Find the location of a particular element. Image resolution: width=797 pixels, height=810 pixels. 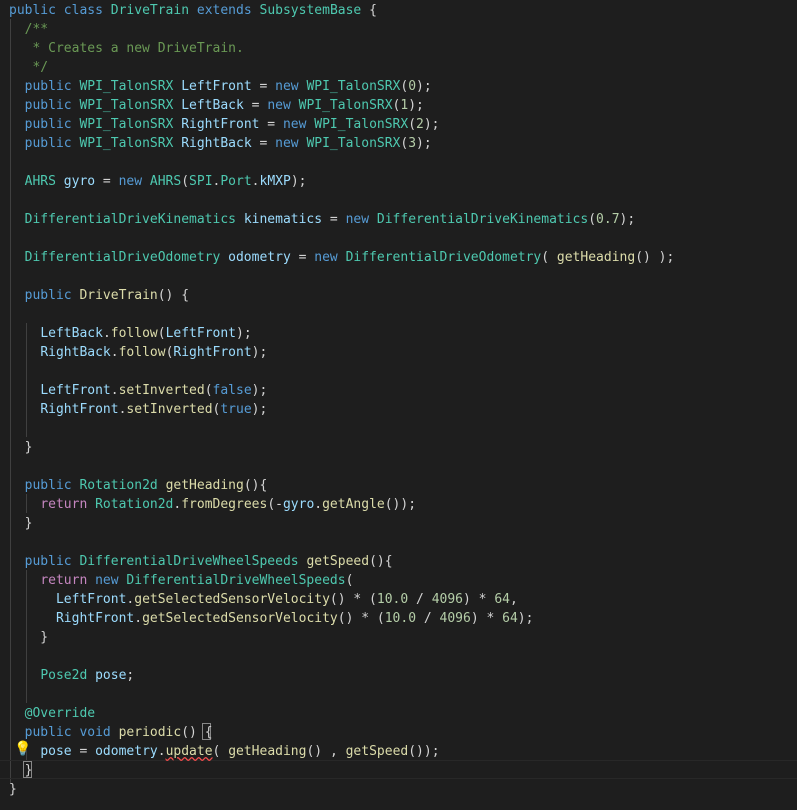

code-line: LeftFront.setInverted(false); is located at coordinates (138, 390).